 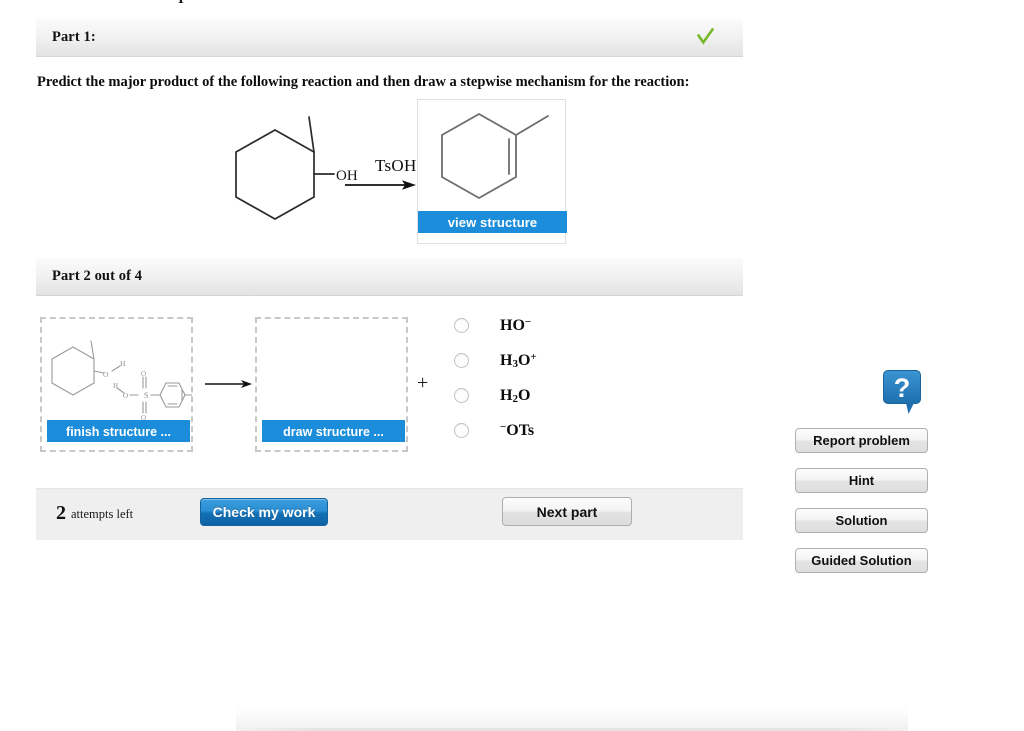 I want to click on green-check-icon, so click(x=705, y=36).